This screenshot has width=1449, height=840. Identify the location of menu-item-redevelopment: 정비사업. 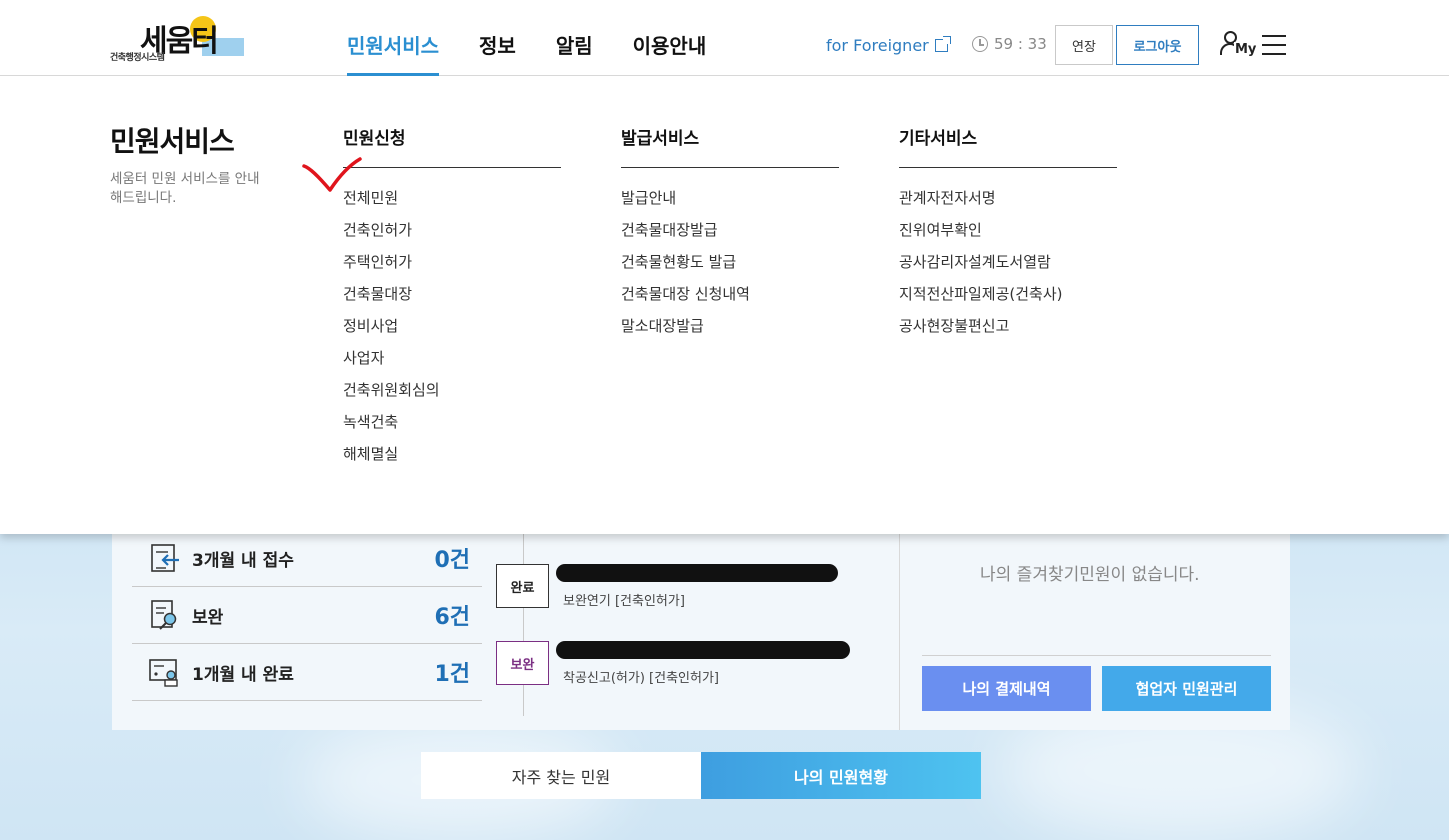
(452, 326).